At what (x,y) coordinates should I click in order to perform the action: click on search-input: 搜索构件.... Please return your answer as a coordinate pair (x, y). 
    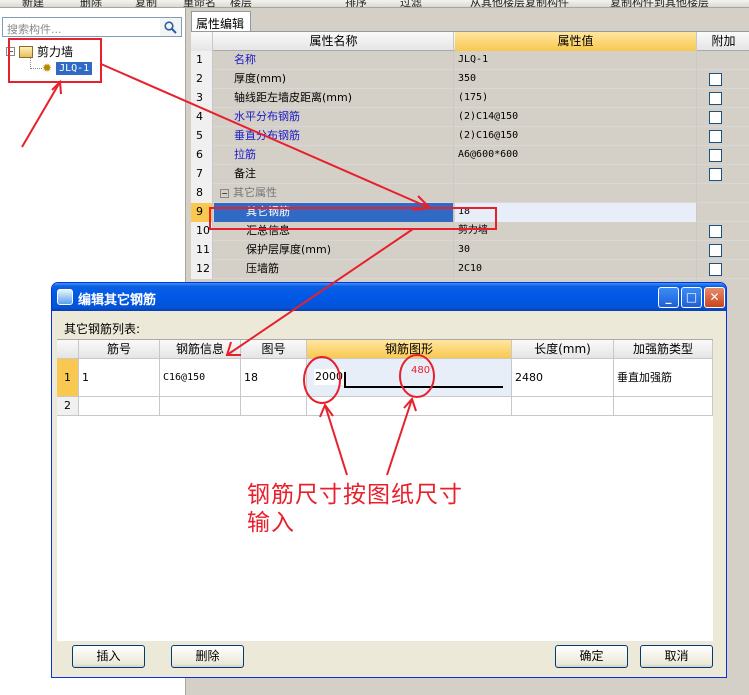
    Looking at the image, I should click on (82, 27).